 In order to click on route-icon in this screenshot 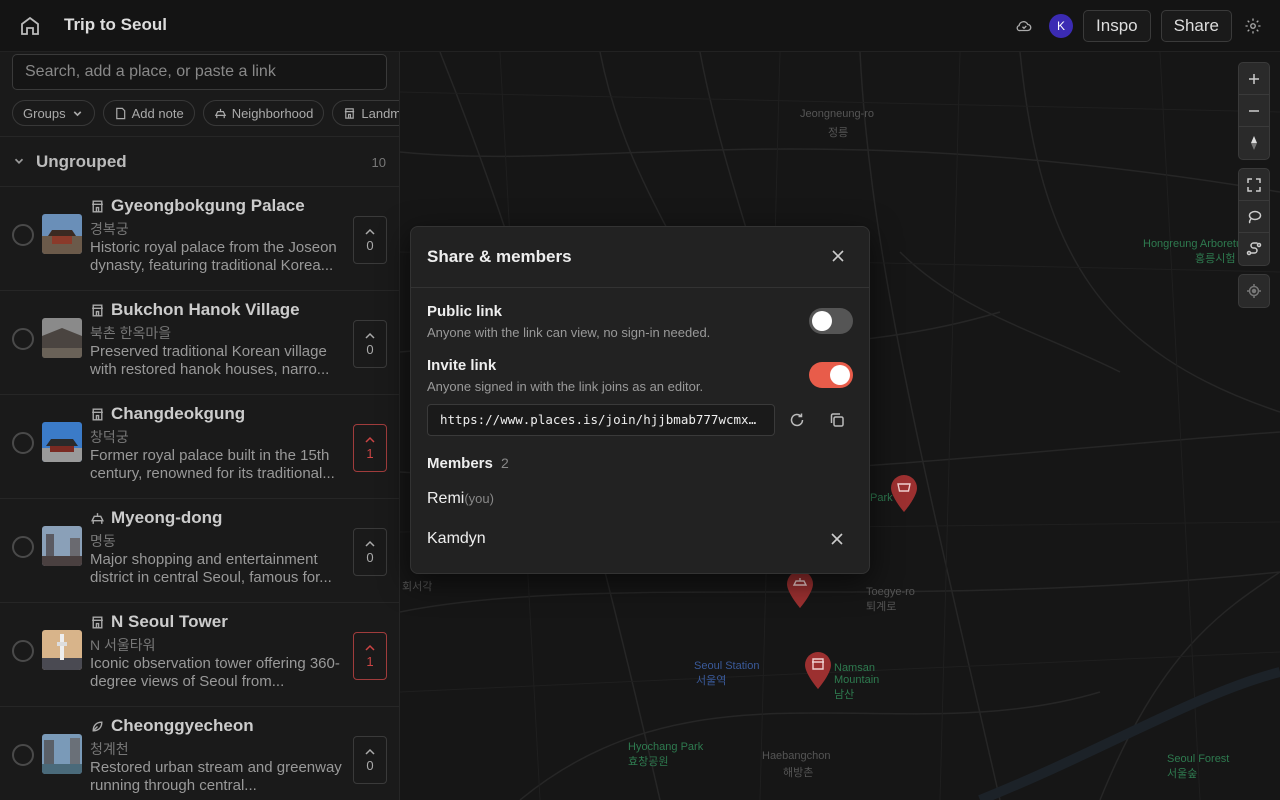, I will do `click(1254, 249)`.